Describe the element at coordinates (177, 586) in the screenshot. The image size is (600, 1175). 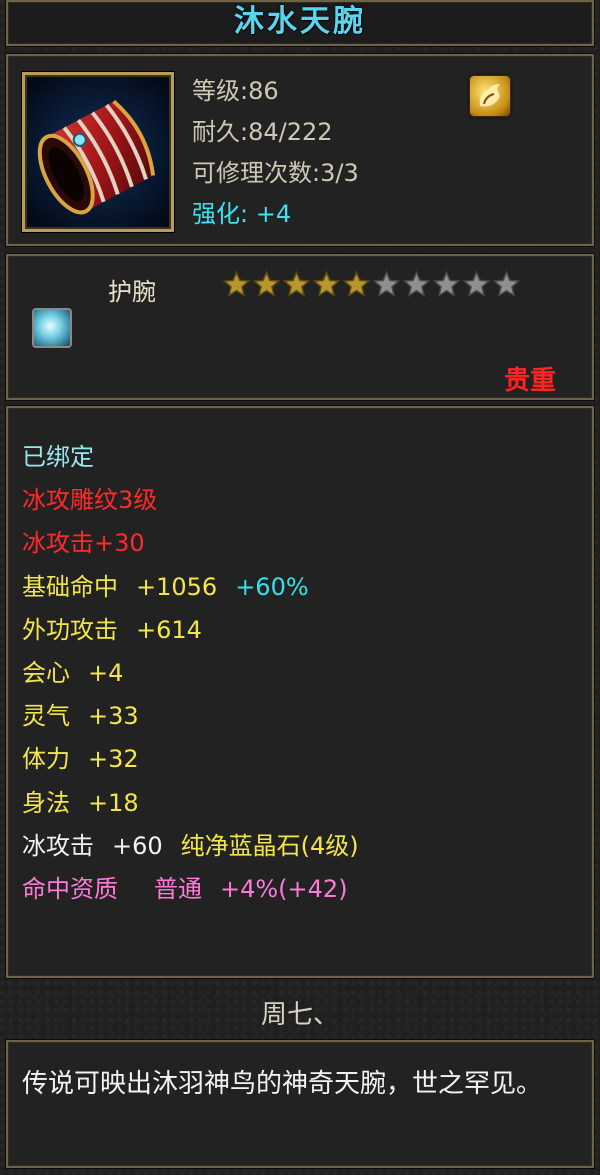
I see `stat-value: +1056` at that location.